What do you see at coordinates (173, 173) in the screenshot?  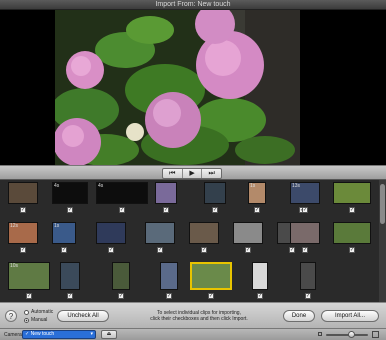 I see `skip-back-icon: ⏮` at bounding box center [173, 173].